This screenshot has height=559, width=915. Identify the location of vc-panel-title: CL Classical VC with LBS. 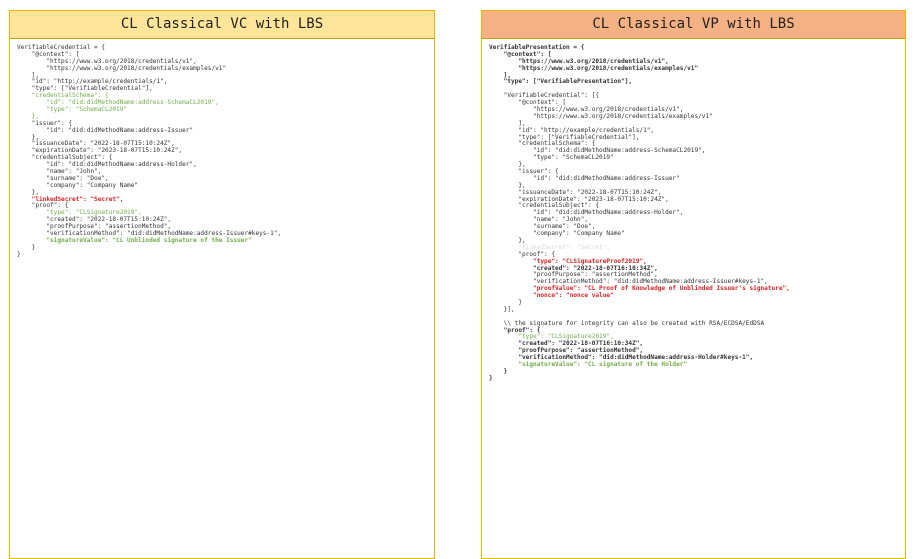
(222, 25).